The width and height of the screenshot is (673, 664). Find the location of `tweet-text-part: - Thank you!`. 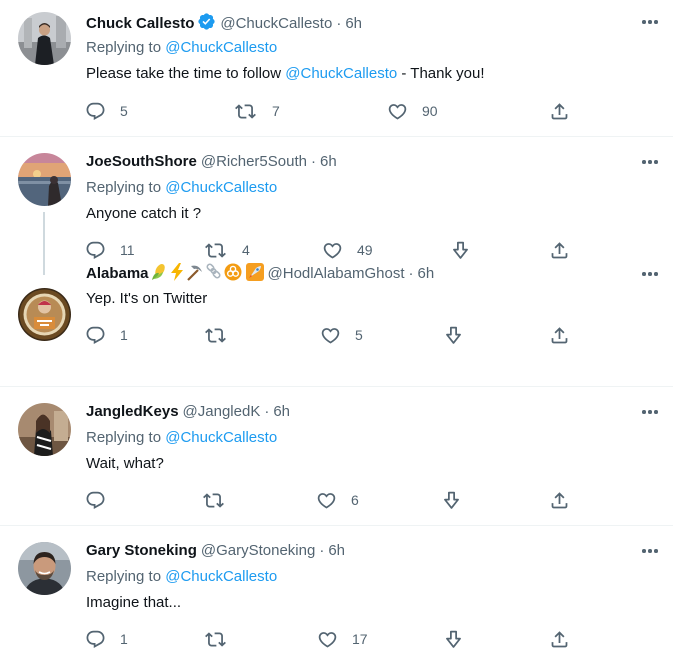

tweet-text-part: - Thank you! is located at coordinates (441, 73).